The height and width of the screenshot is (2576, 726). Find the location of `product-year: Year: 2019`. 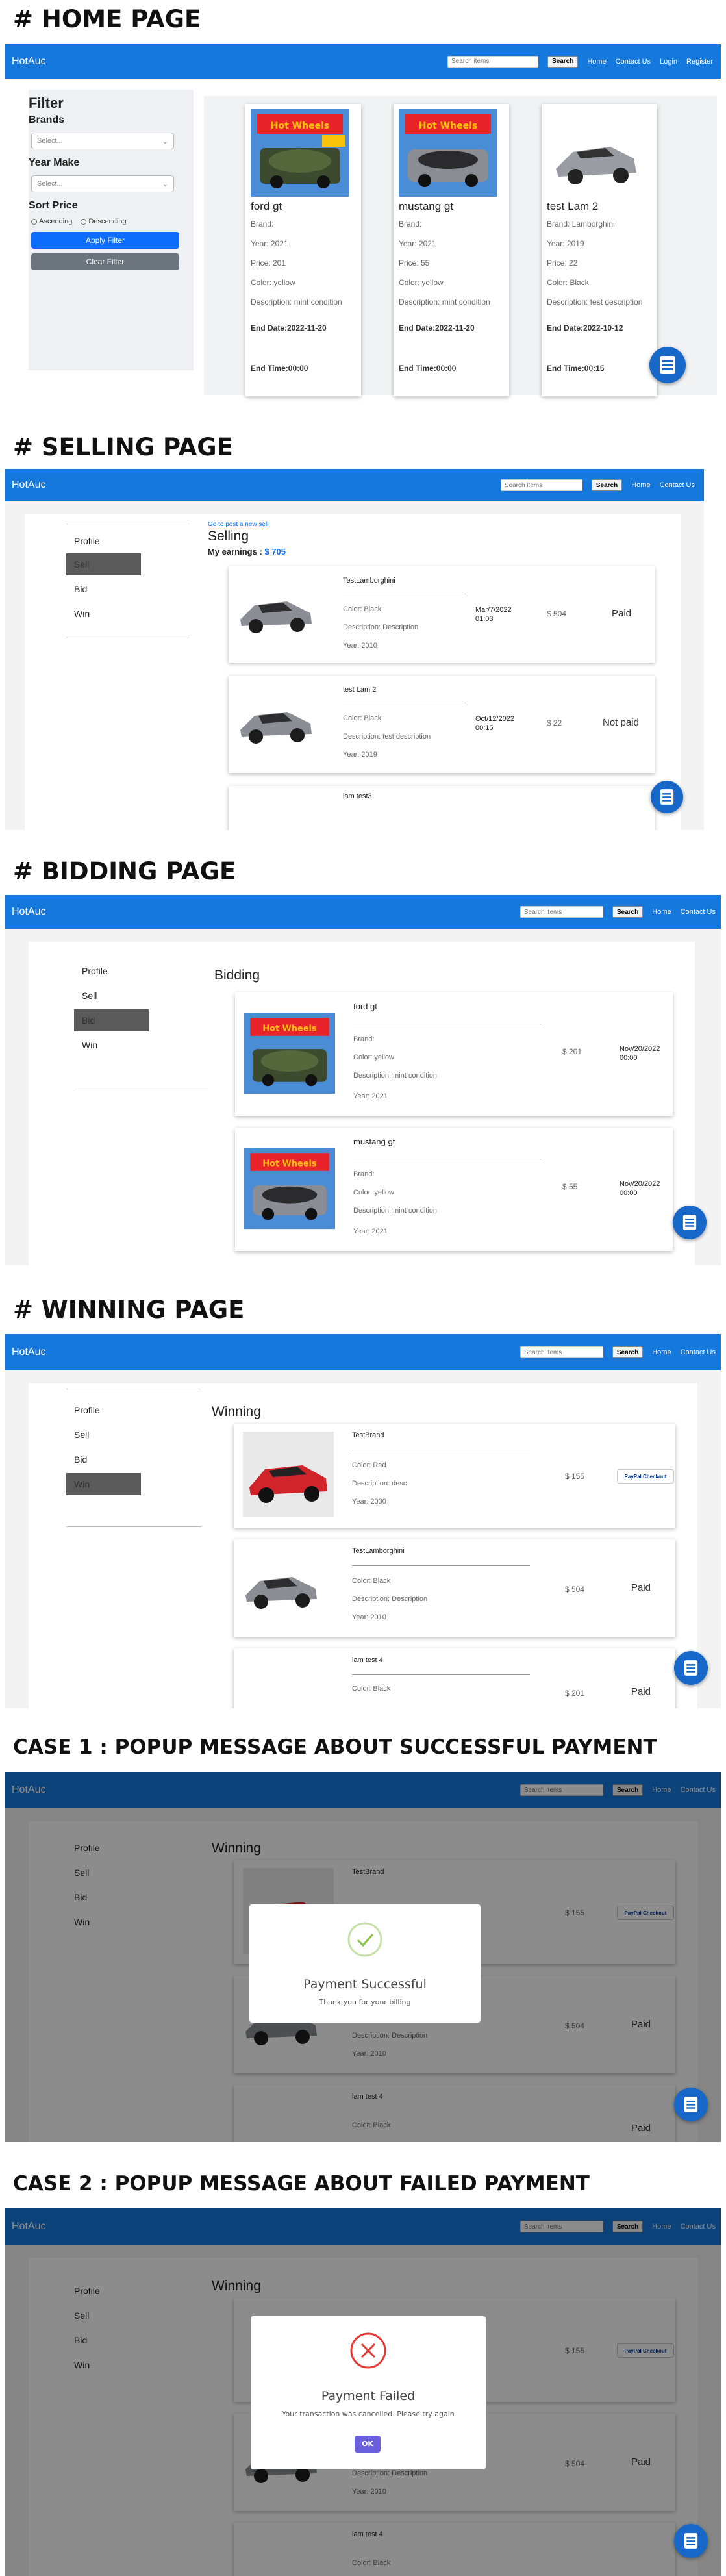

product-year: Year: 2019 is located at coordinates (565, 243).